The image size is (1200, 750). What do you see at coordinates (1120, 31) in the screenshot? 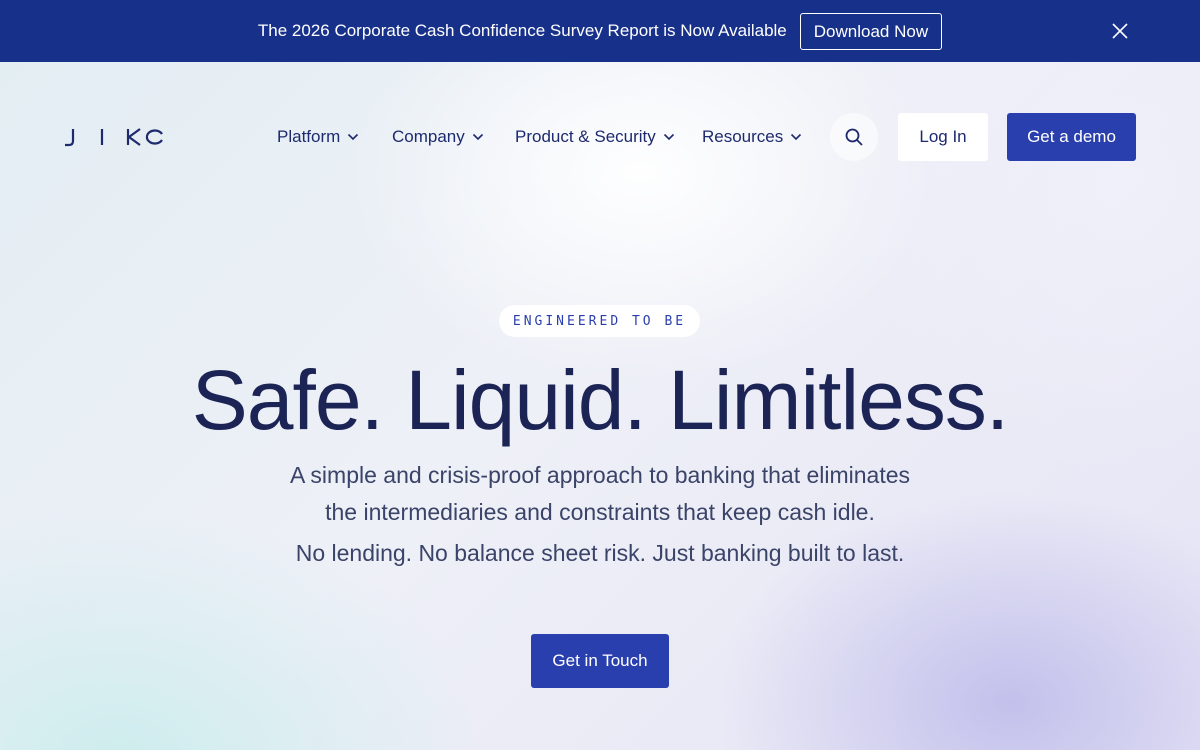
I see `close-icon` at bounding box center [1120, 31].